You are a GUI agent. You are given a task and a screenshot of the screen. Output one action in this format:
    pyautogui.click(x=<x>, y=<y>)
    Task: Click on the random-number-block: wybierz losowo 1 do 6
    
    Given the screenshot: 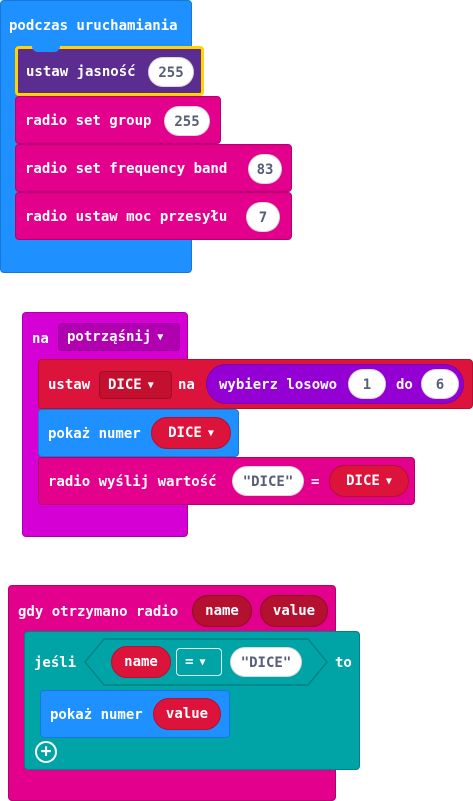 What is the action you would take?
    pyautogui.click(x=335, y=384)
    